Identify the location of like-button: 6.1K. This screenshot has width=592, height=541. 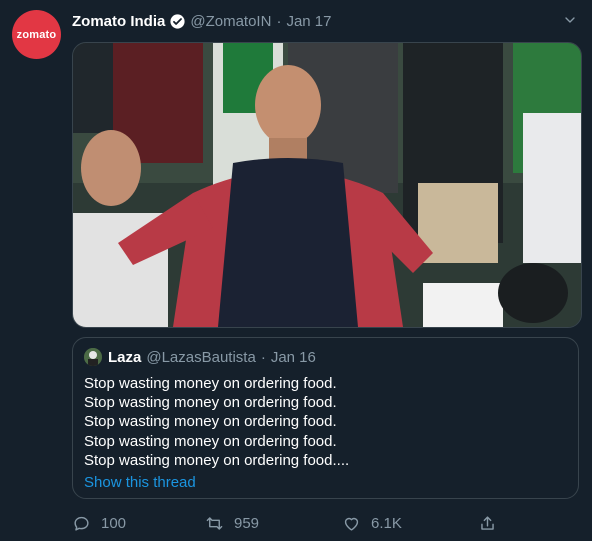
(372, 523).